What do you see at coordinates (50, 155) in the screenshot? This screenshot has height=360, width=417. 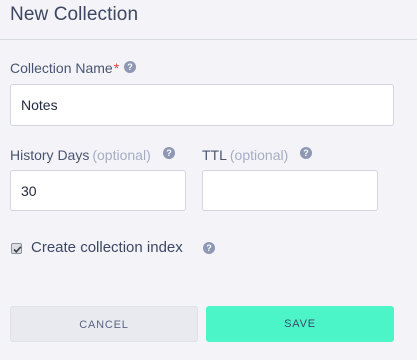 I see `history-days-label-text: History Days` at bounding box center [50, 155].